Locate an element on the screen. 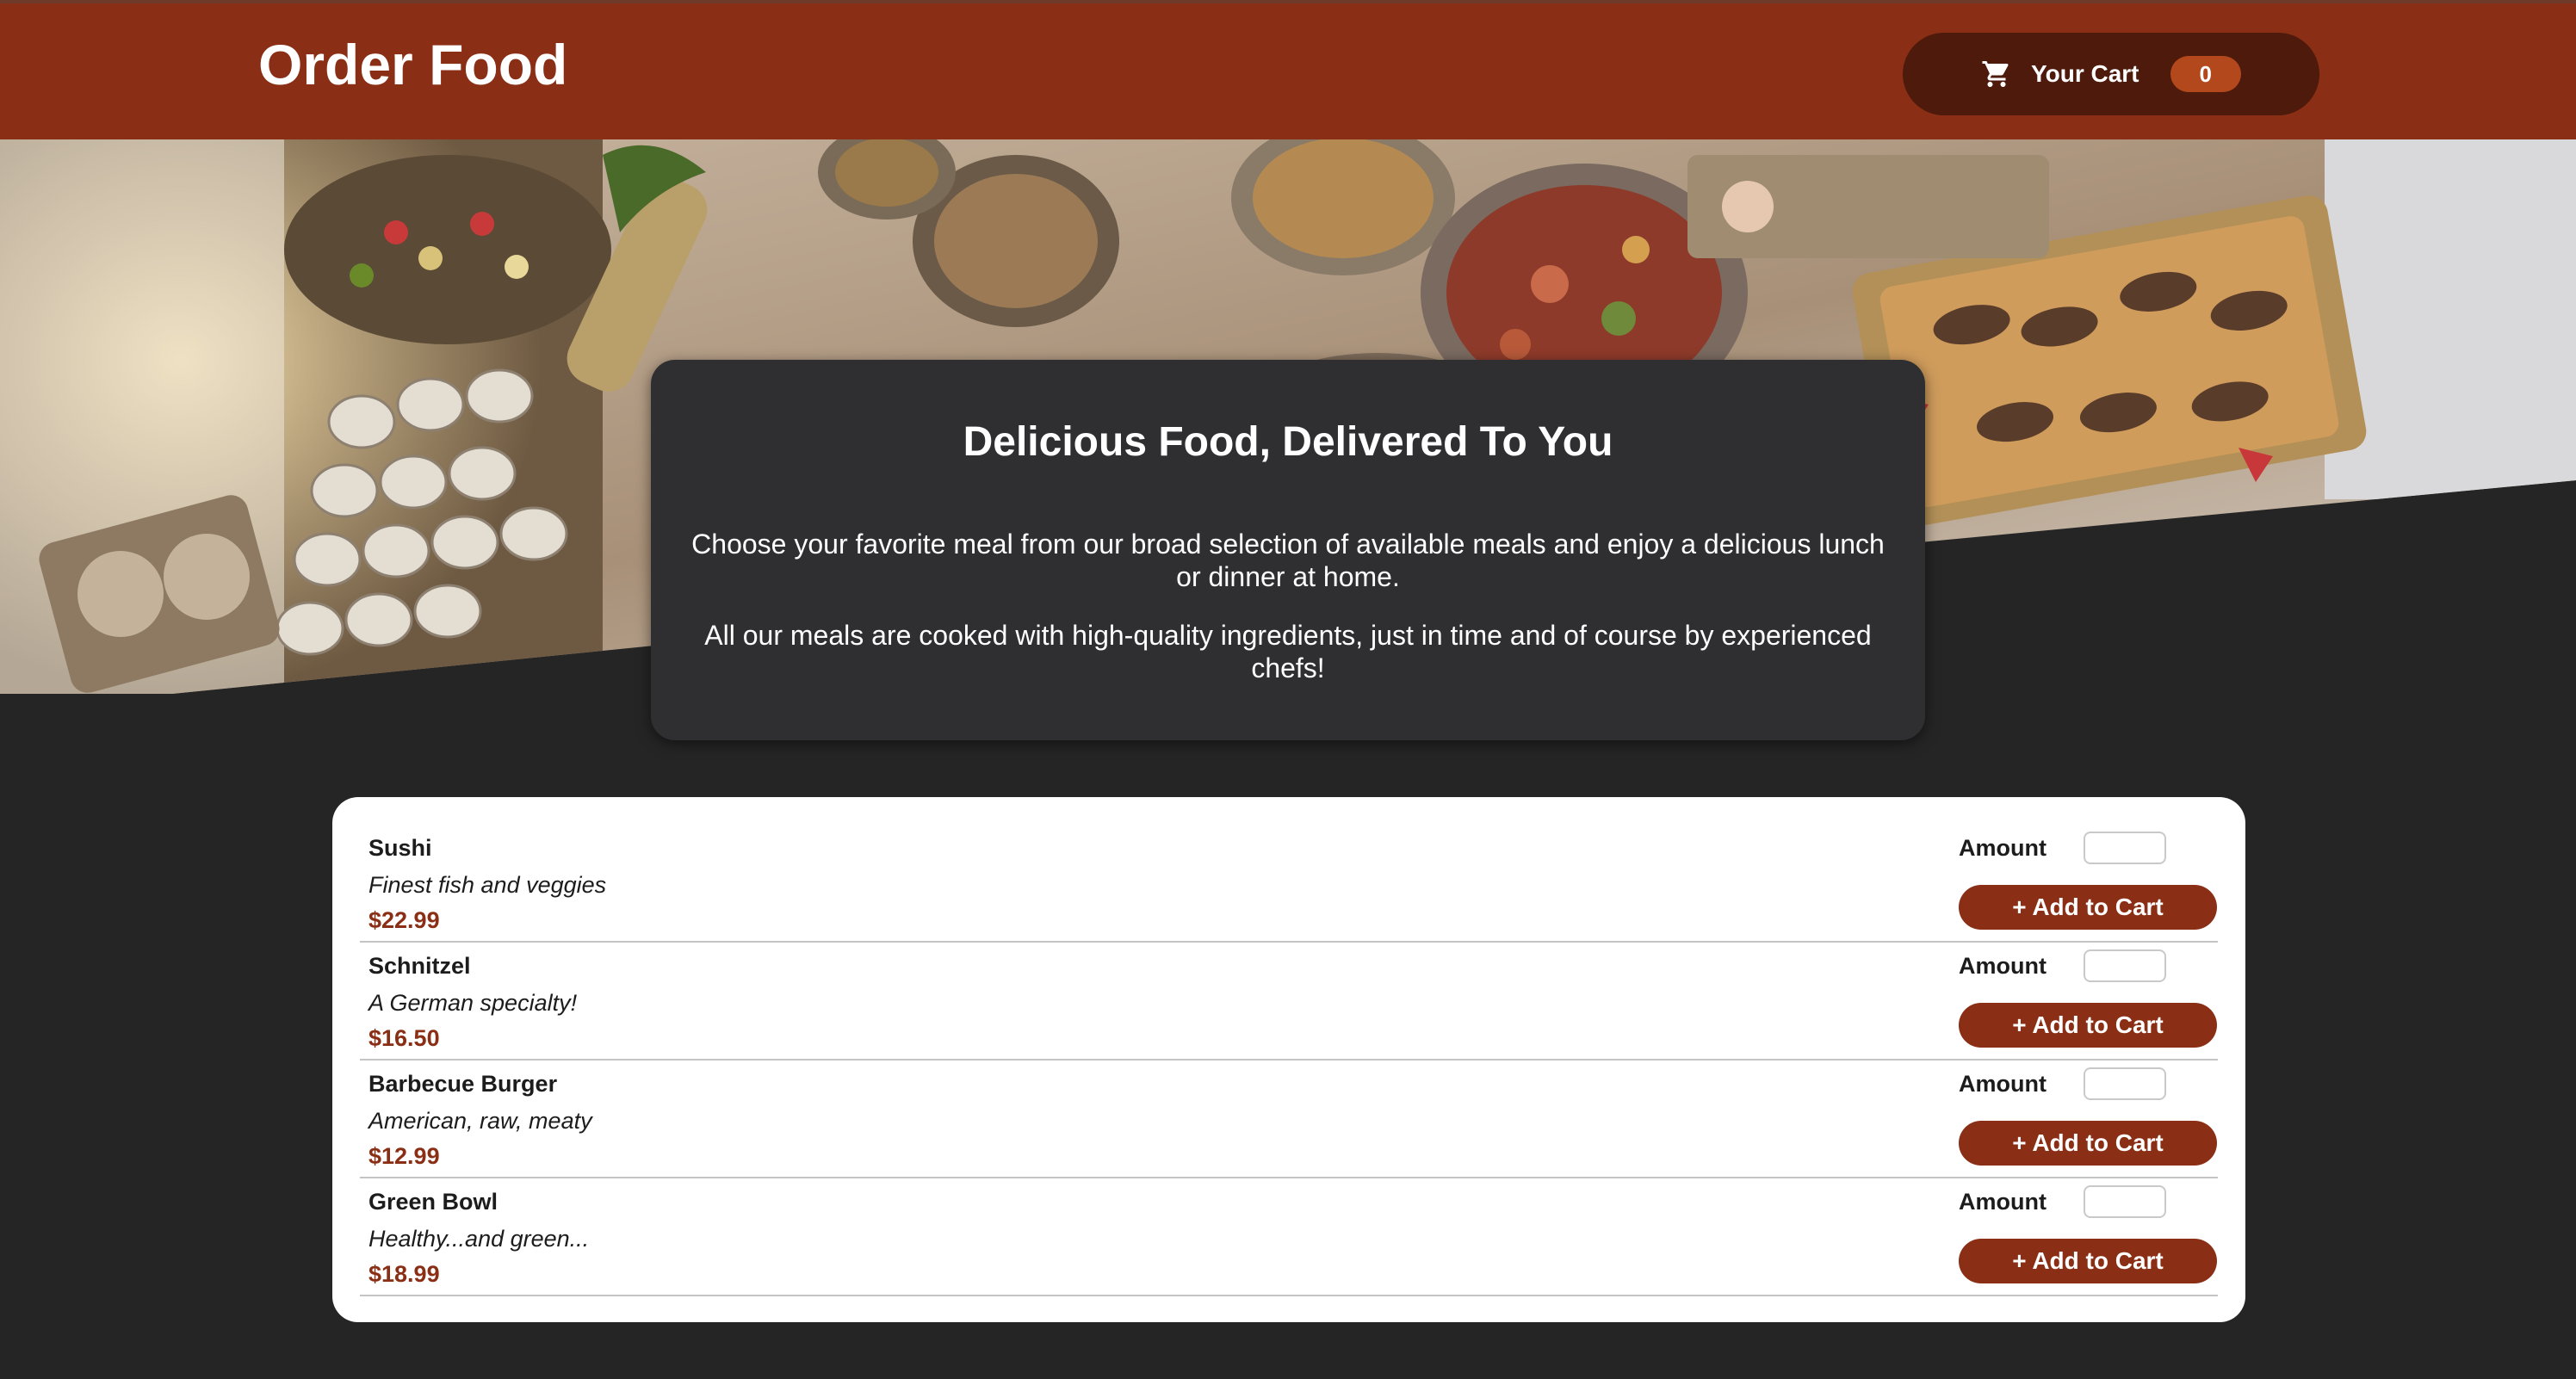  meal-name: Barbecue Burger is located at coordinates (463, 1084).